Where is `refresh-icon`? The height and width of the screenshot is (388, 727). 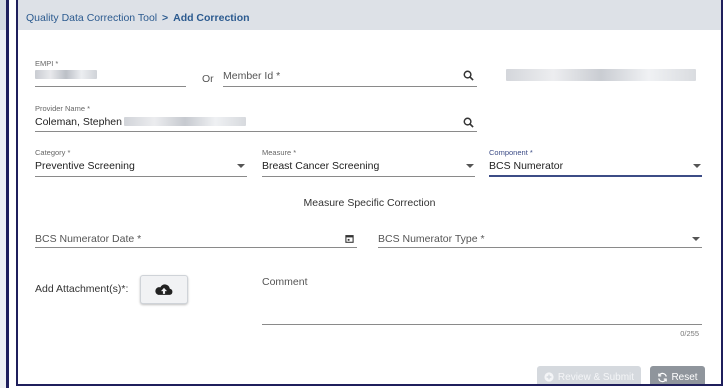 refresh-icon is located at coordinates (663, 377).